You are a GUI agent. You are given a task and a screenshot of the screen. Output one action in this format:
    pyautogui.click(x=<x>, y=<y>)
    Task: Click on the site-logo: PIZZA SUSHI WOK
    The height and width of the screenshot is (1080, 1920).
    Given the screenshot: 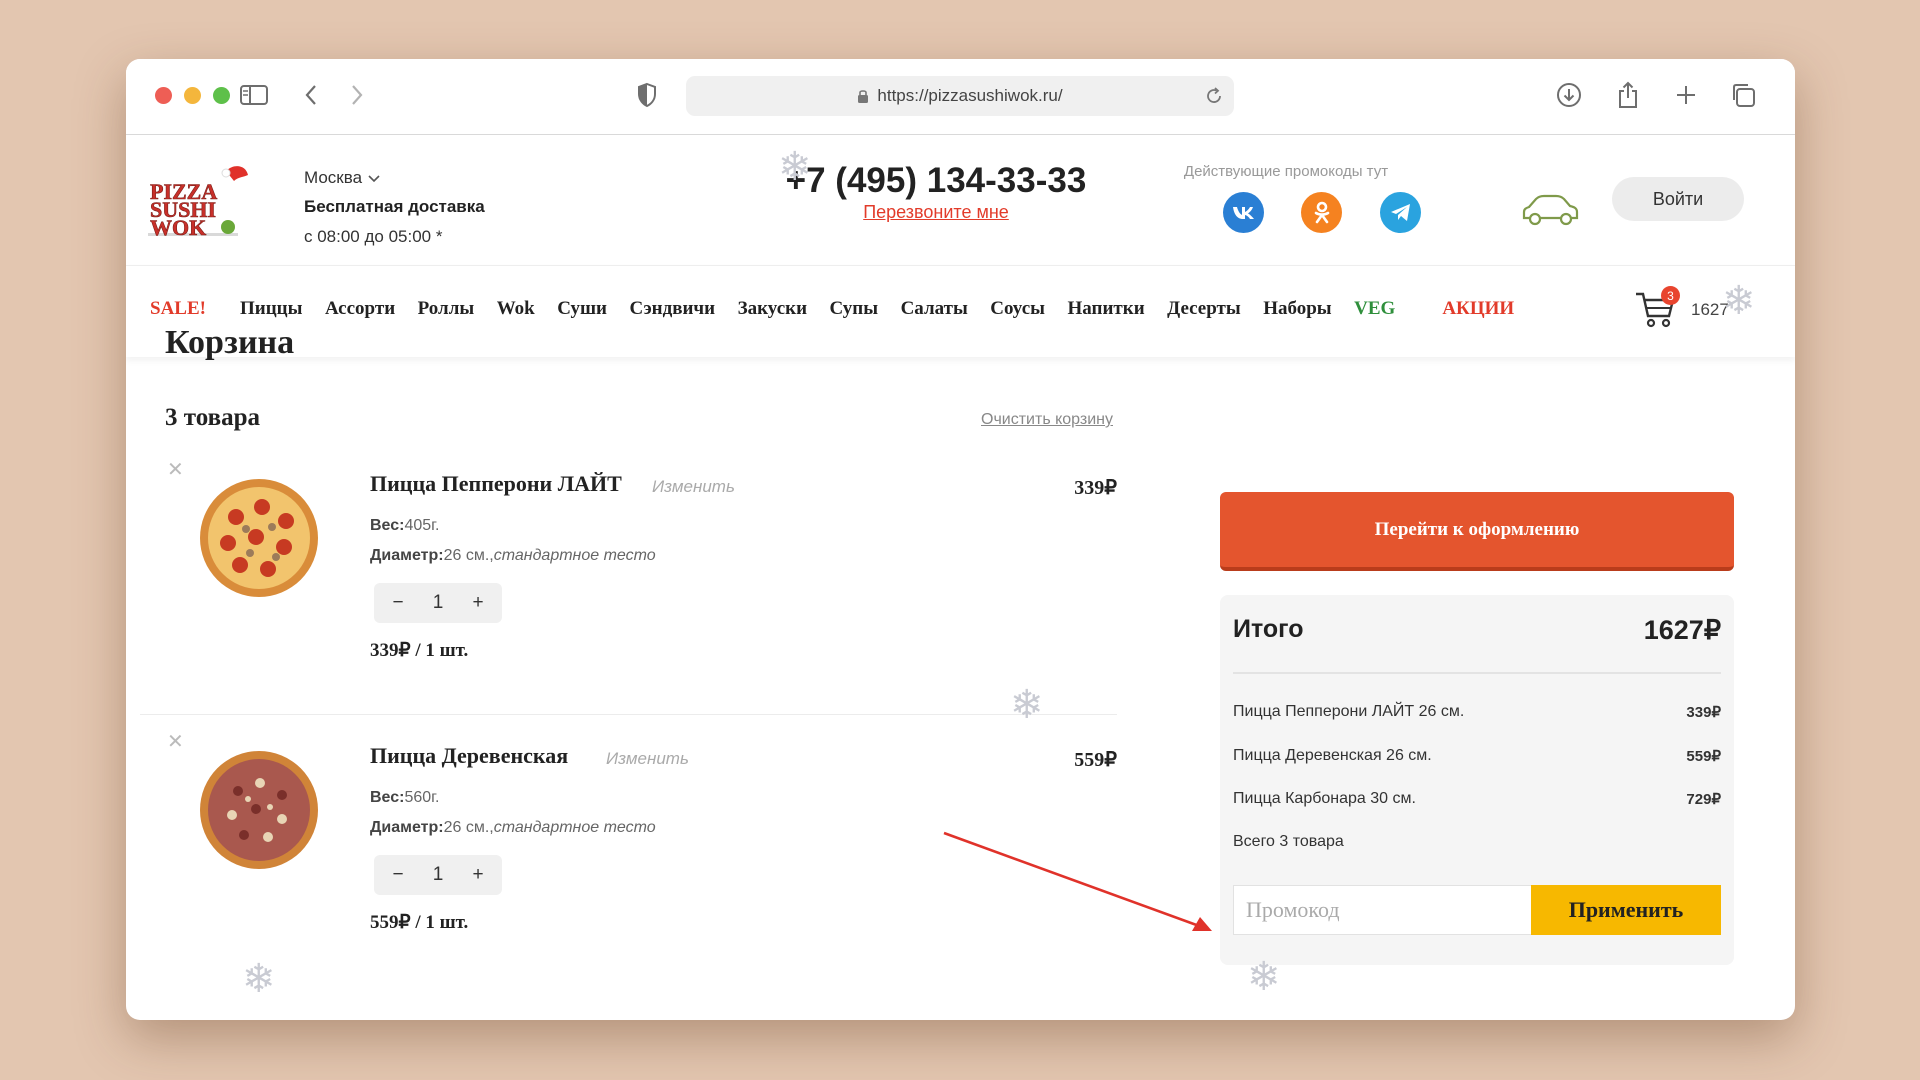 What is the action you would take?
    pyautogui.click(x=203, y=203)
    